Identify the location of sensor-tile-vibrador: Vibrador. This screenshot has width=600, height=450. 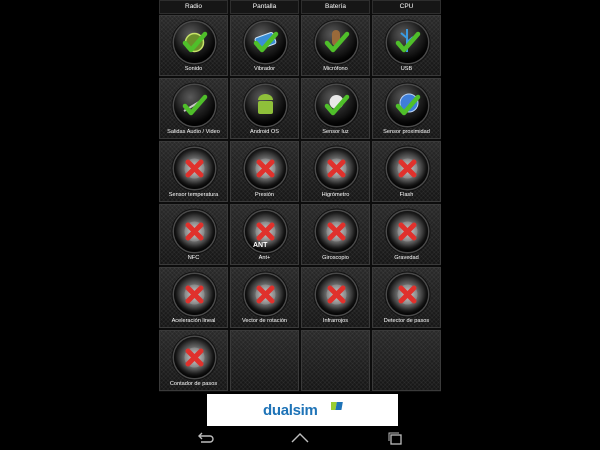
(264, 45).